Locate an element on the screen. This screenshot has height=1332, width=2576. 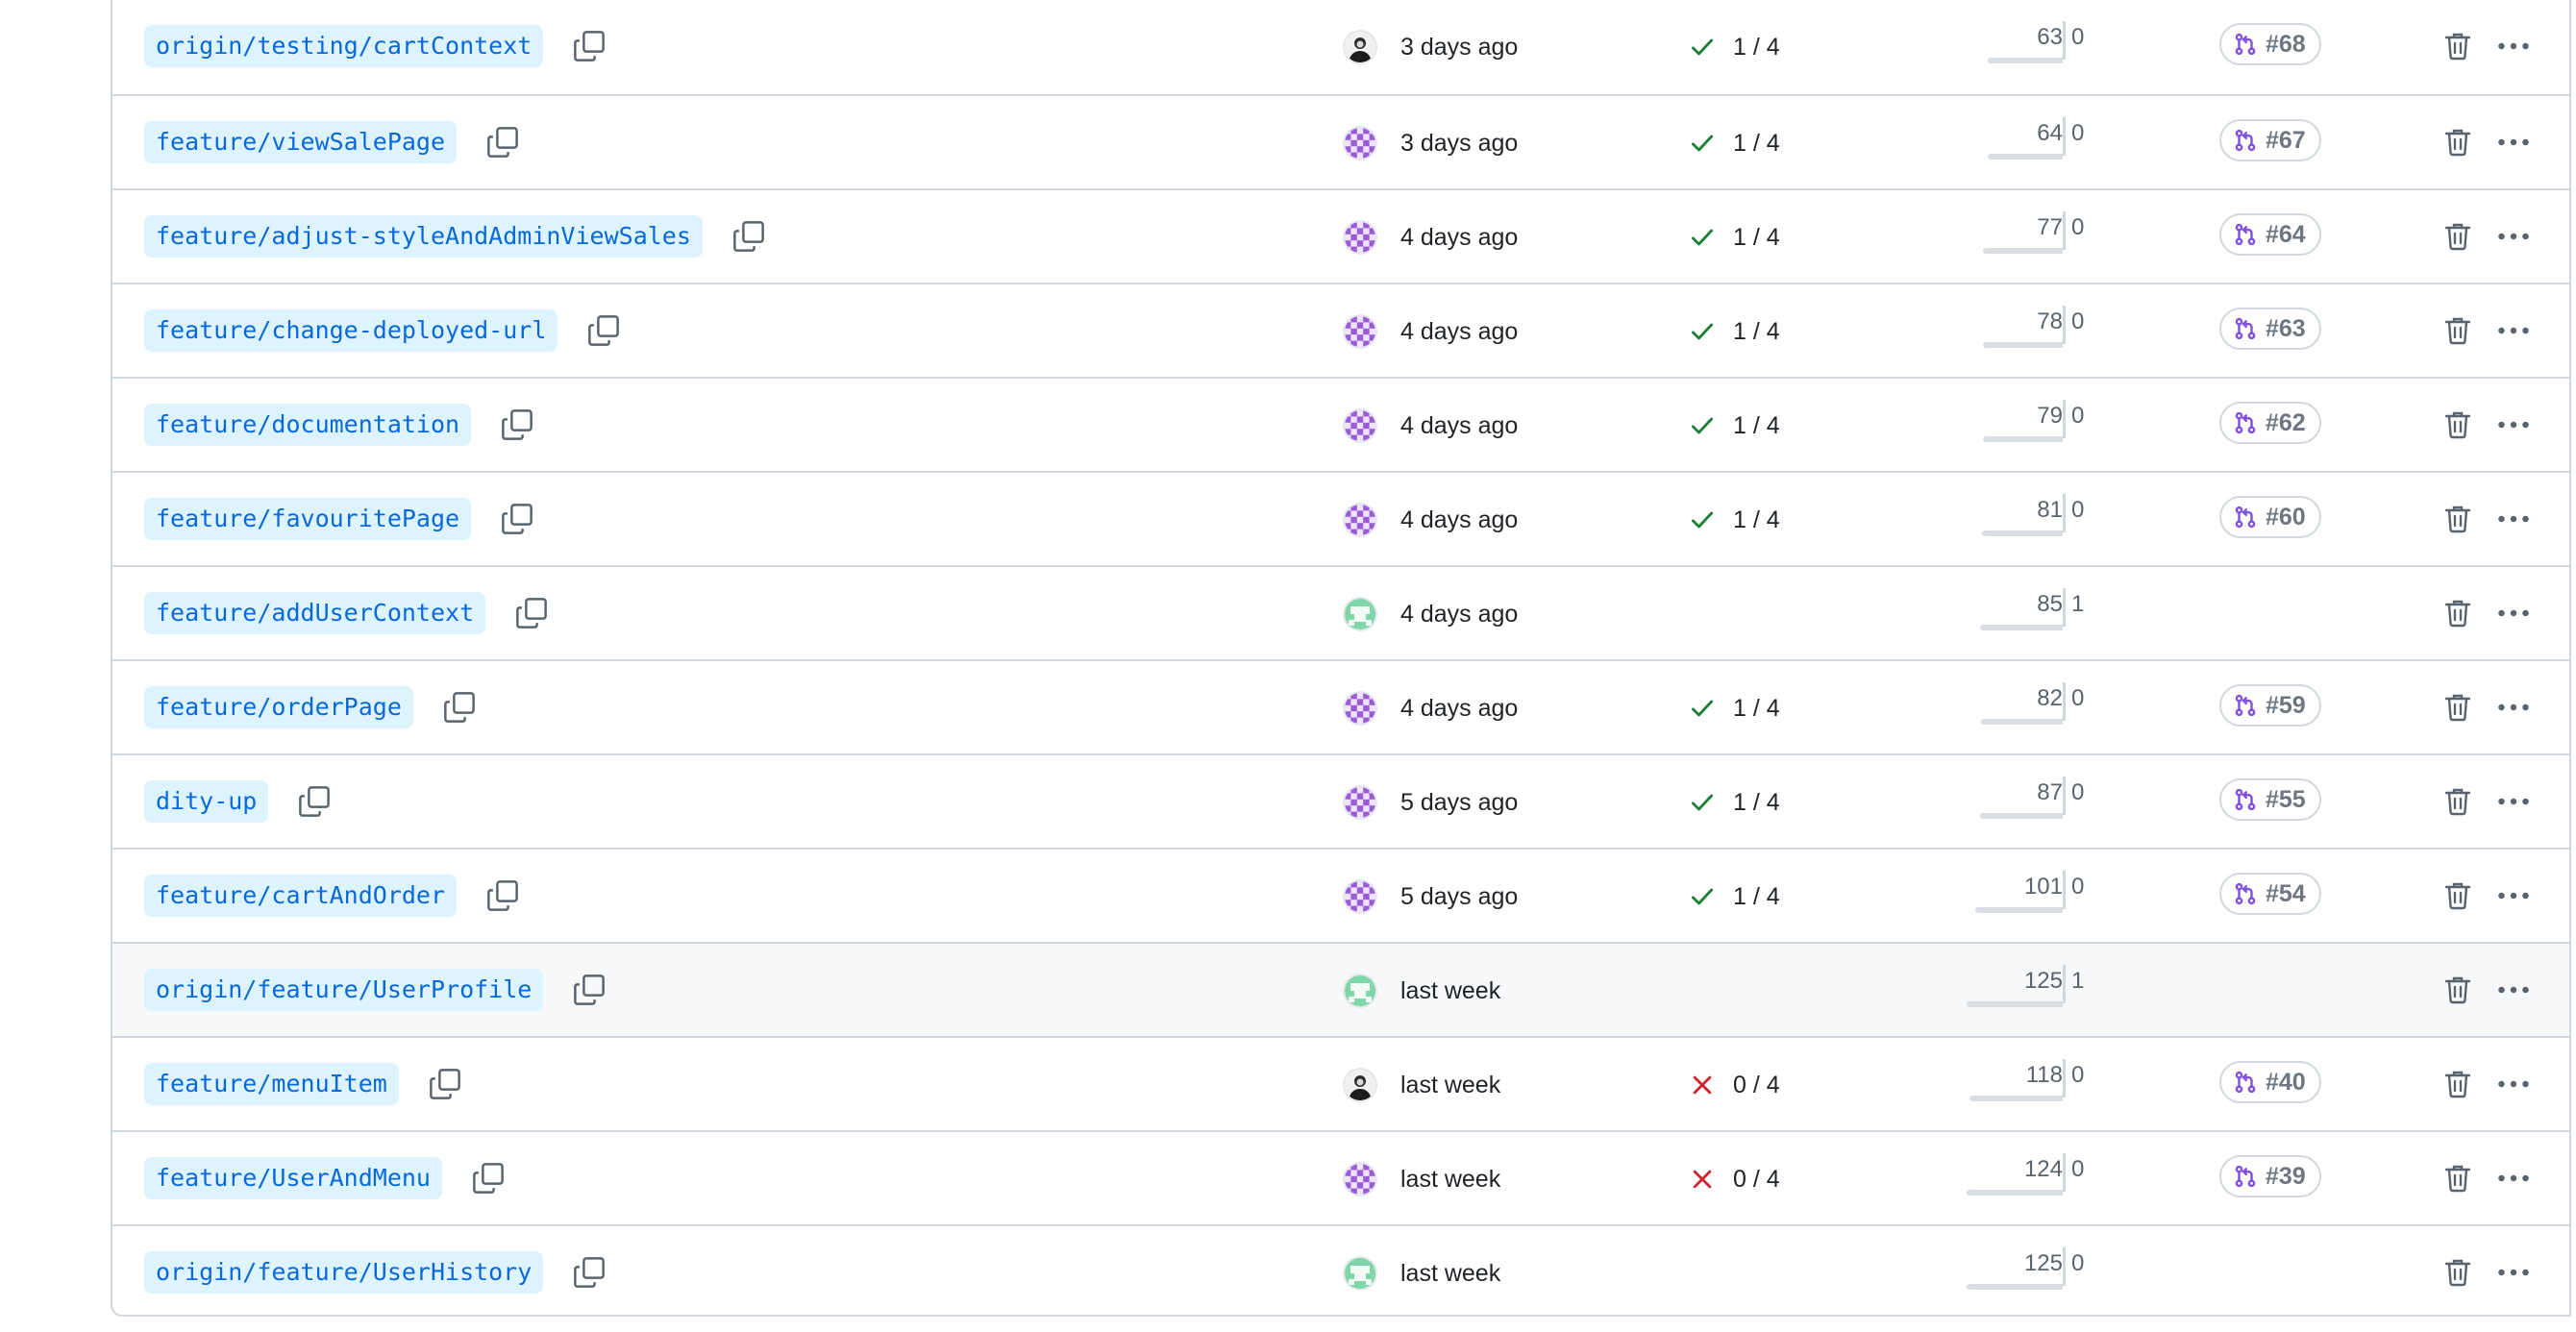
branch-name-link: feature/adjust-styleAndAdminViewSales is located at coordinates (424, 236).